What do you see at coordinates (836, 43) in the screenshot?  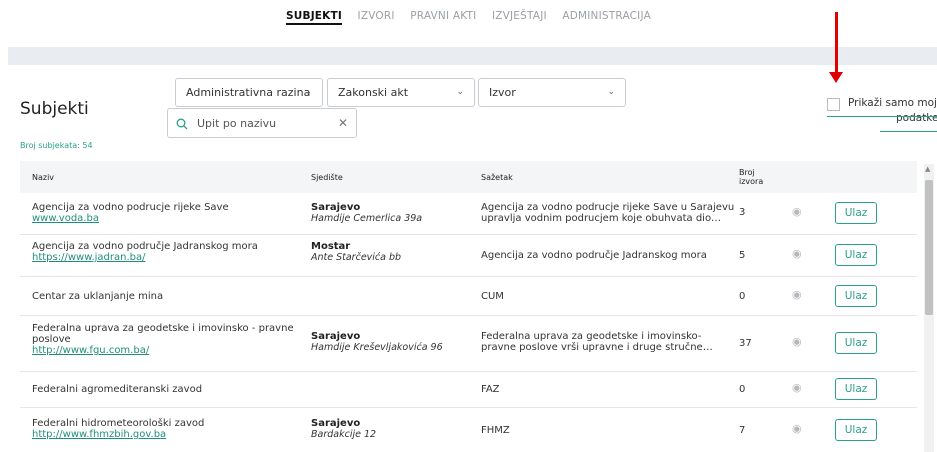 I see `annotation-arrow` at bounding box center [836, 43].